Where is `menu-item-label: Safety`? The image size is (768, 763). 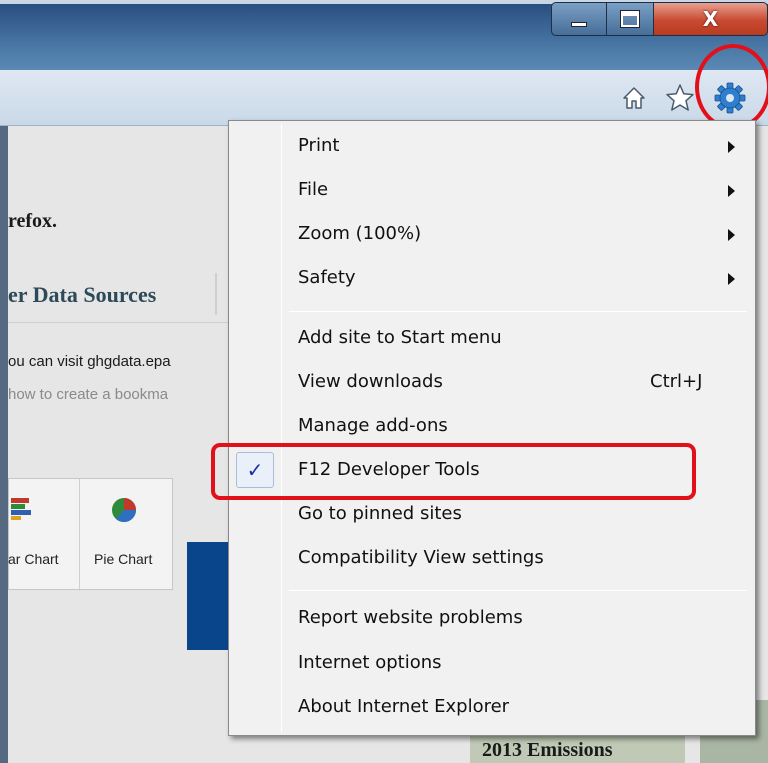
menu-item-label: Safety is located at coordinates (327, 277).